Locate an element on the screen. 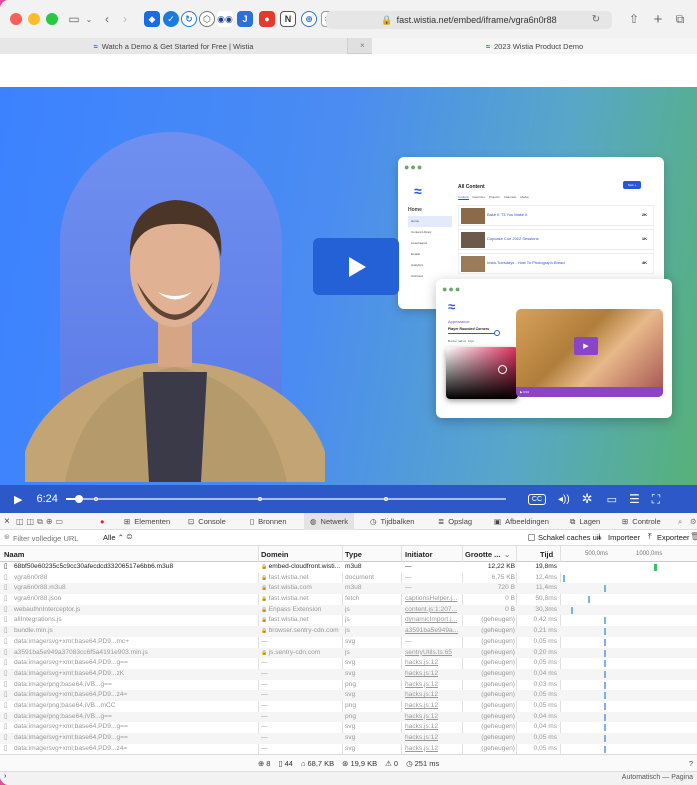 Image resolution: width=697 pixels, height=785 pixels. chevron-down-icon: ⌄ is located at coordinates (89, 19).